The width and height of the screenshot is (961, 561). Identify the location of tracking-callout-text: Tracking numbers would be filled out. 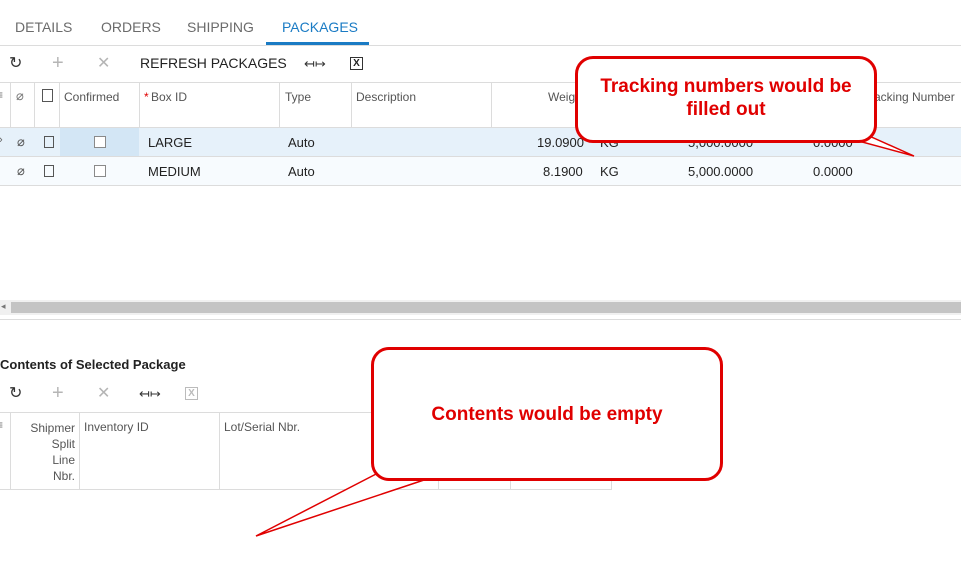
(726, 98).